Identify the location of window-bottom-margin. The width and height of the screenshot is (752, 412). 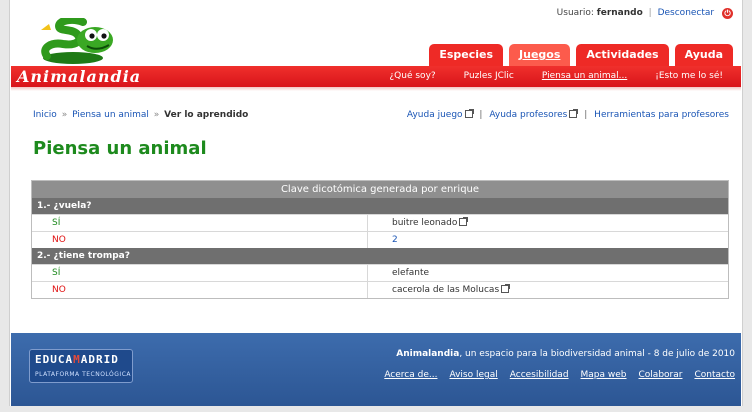
(376, 409).